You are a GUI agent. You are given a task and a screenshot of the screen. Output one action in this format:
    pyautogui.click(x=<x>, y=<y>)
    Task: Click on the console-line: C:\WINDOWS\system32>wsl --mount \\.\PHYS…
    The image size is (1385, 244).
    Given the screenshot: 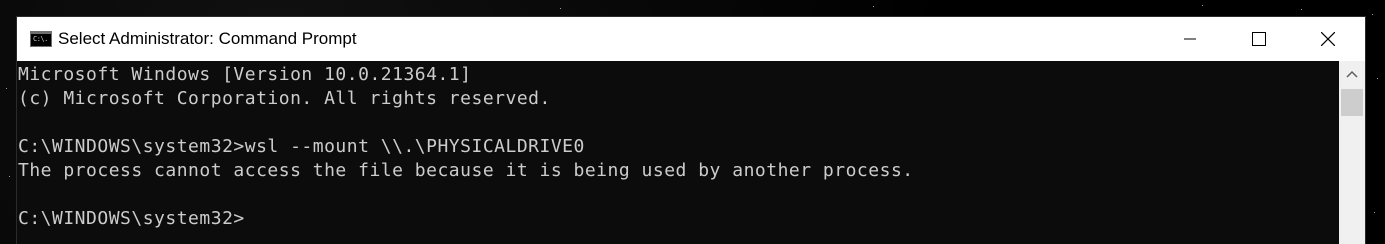 What is the action you would take?
    pyautogui.click(x=301, y=146)
    